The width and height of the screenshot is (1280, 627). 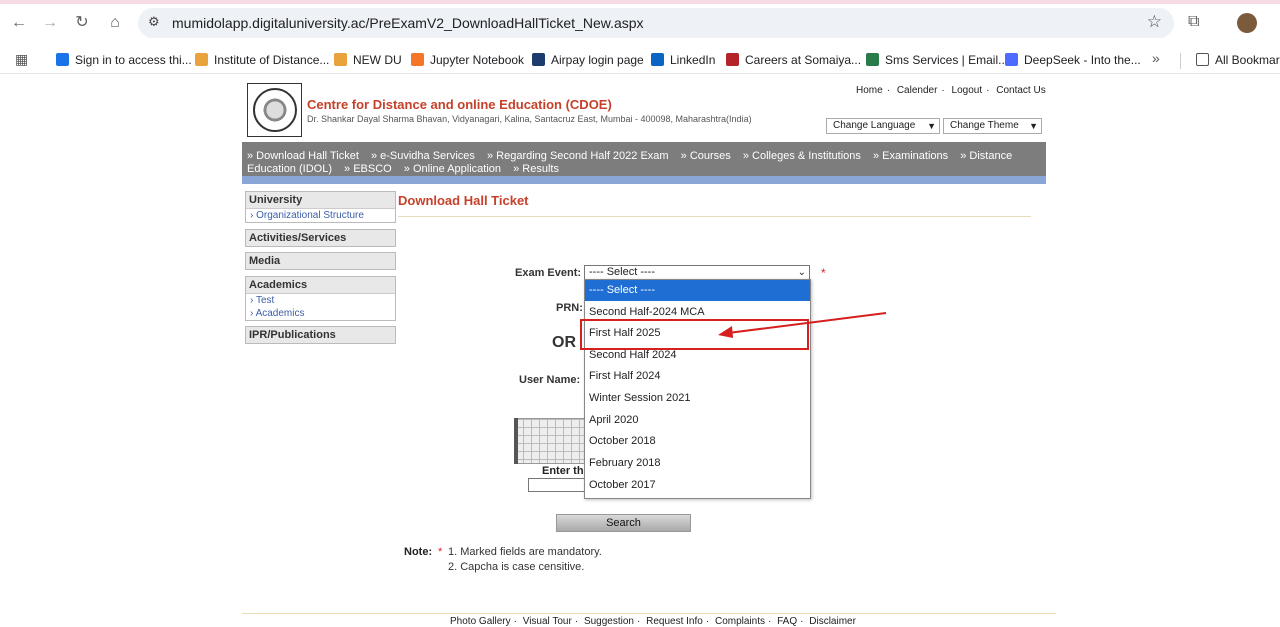 What do you see at coordinates (1020, 90) in the screenshot?
I see `contact-us-link: Contact Us` at bounding box center [1020, 90].